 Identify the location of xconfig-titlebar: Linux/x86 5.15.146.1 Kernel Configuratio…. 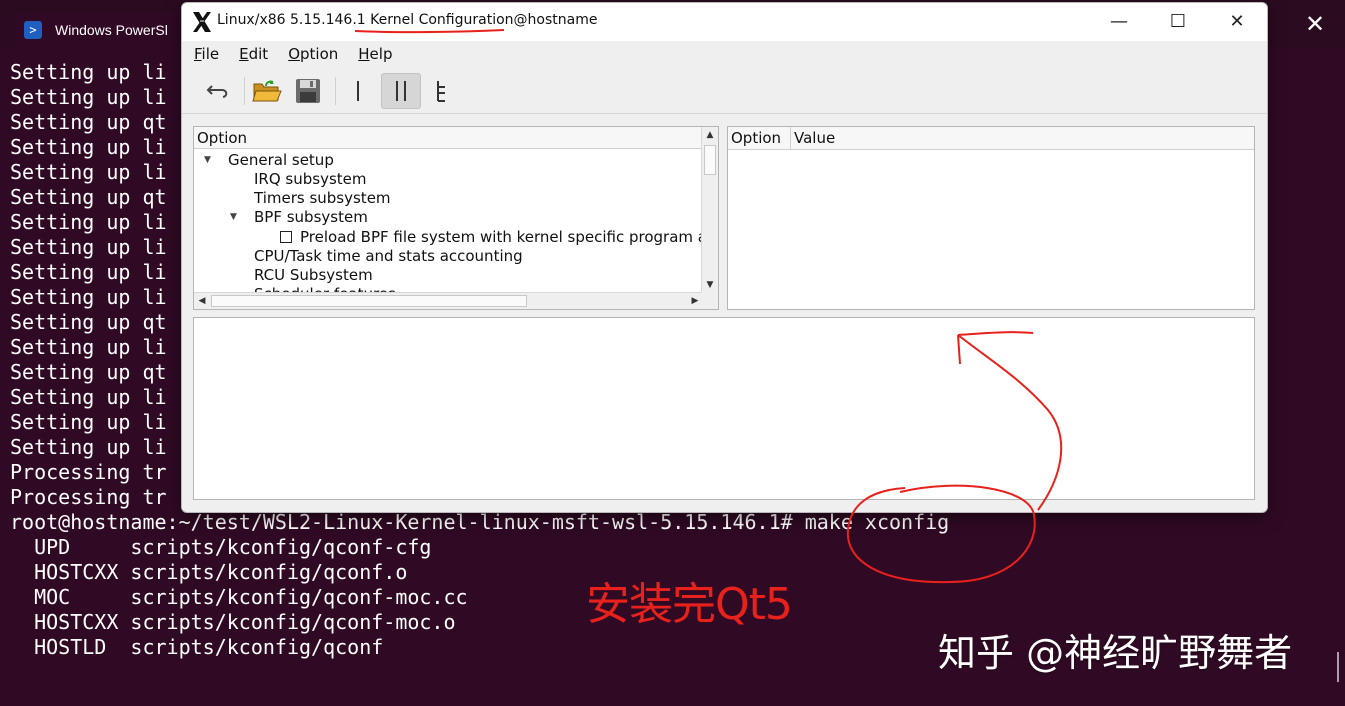
(724, 22).